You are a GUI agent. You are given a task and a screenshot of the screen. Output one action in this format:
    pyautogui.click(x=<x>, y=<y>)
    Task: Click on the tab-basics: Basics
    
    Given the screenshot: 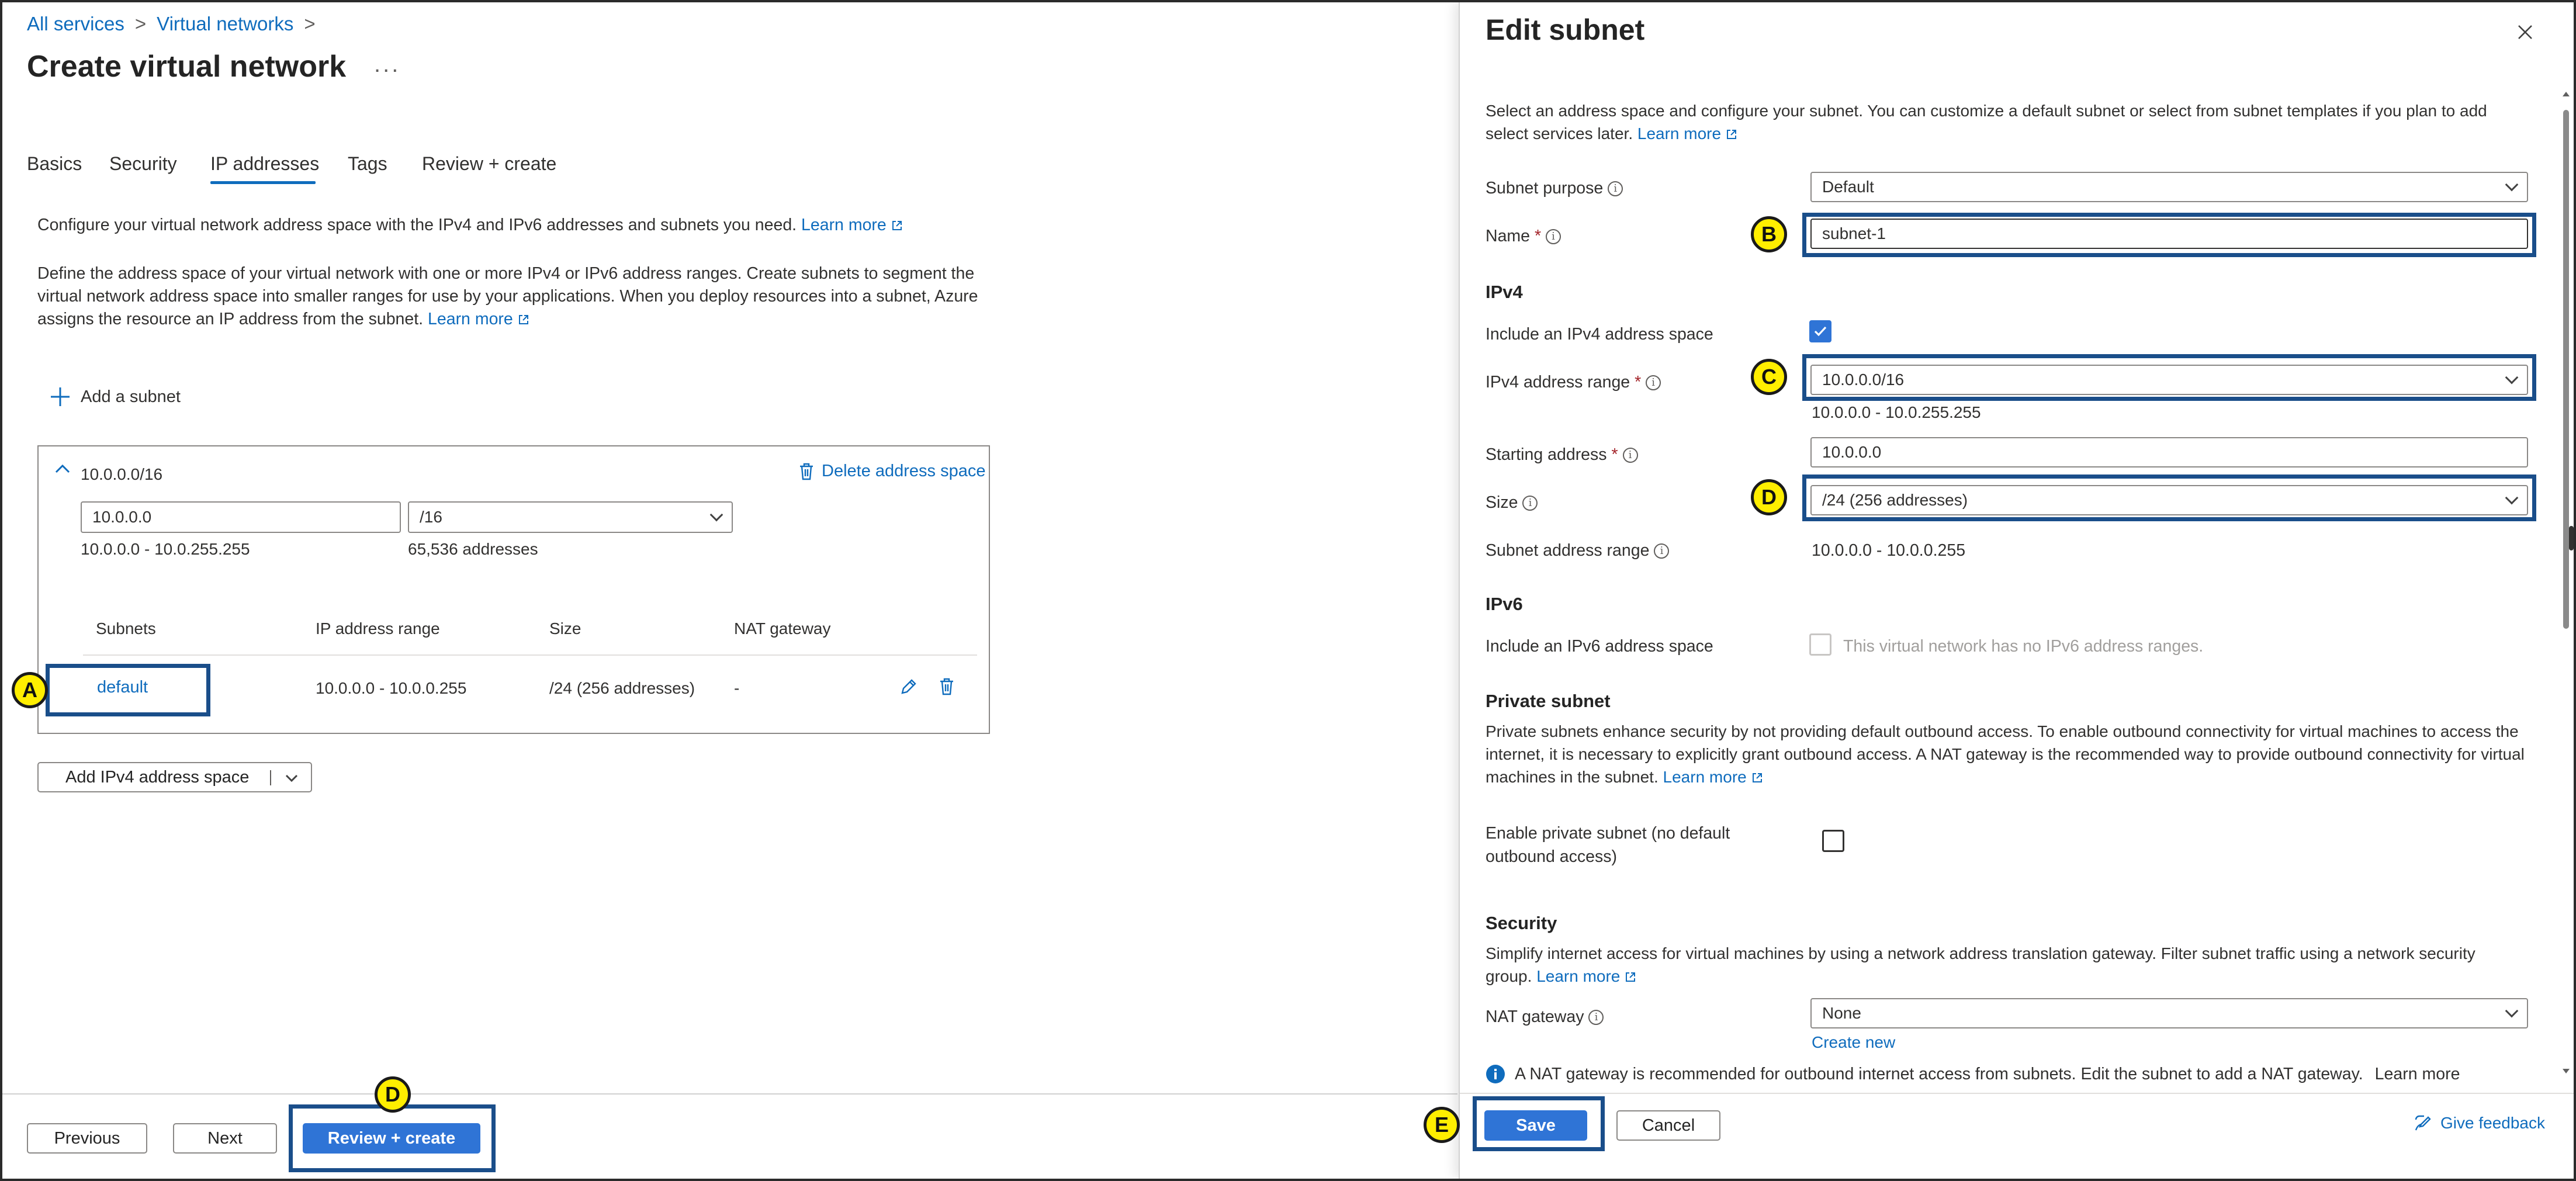 What is the action you would take?
    pyautogui.click(x=54, y=164)
    